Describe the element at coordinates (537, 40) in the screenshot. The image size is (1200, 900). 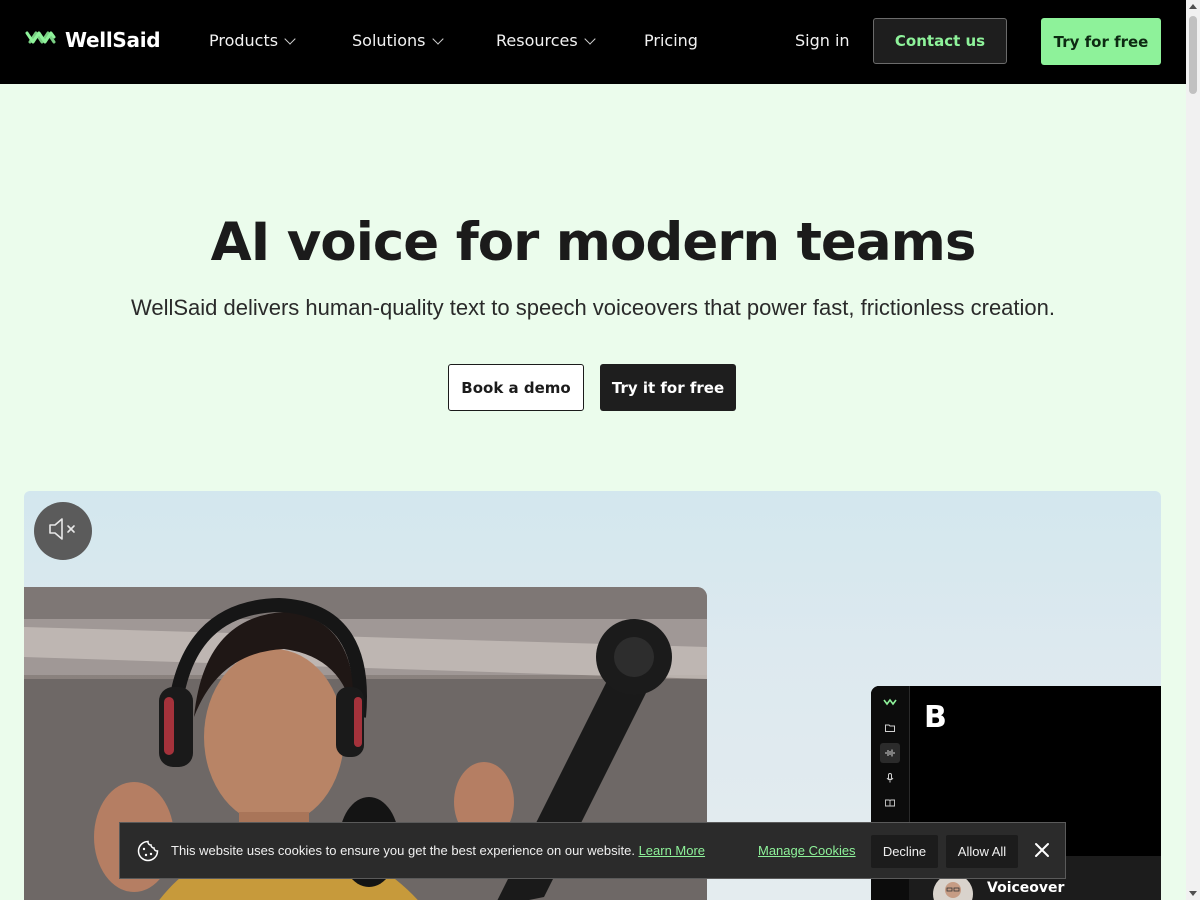
I see `nav-resources-label: Resources` at that location.